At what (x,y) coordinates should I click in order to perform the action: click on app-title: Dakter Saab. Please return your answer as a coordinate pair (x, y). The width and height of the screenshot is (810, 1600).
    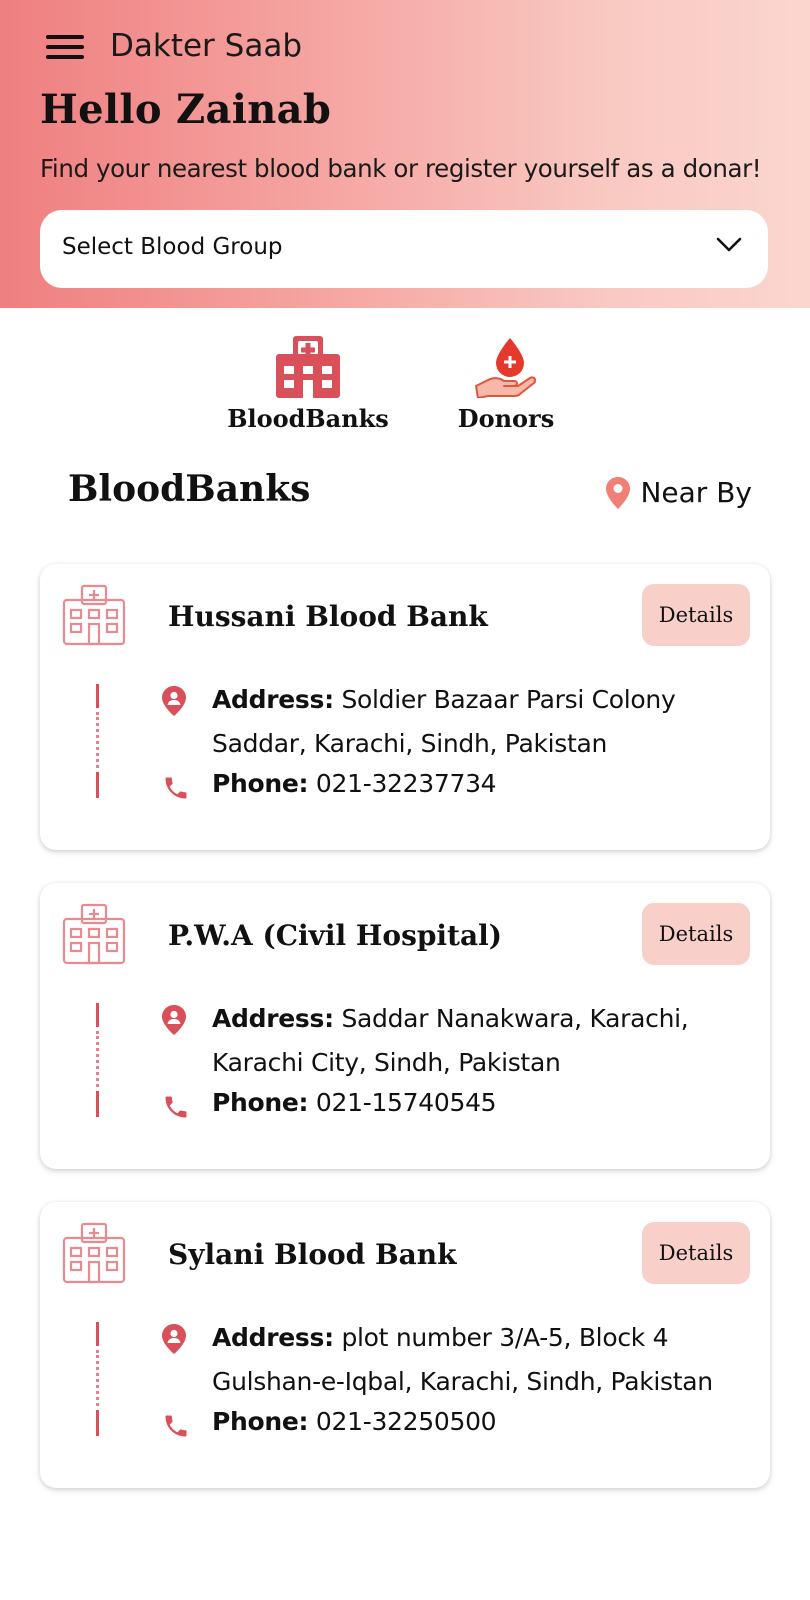
    Looking at the image, I should click on (206, 46).